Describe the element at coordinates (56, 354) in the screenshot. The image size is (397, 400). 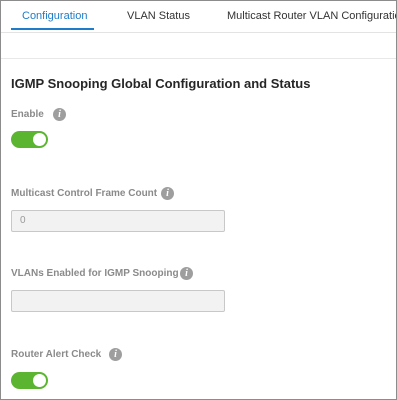
I see `router-alert-check-label: Router Alert Check` at that location.